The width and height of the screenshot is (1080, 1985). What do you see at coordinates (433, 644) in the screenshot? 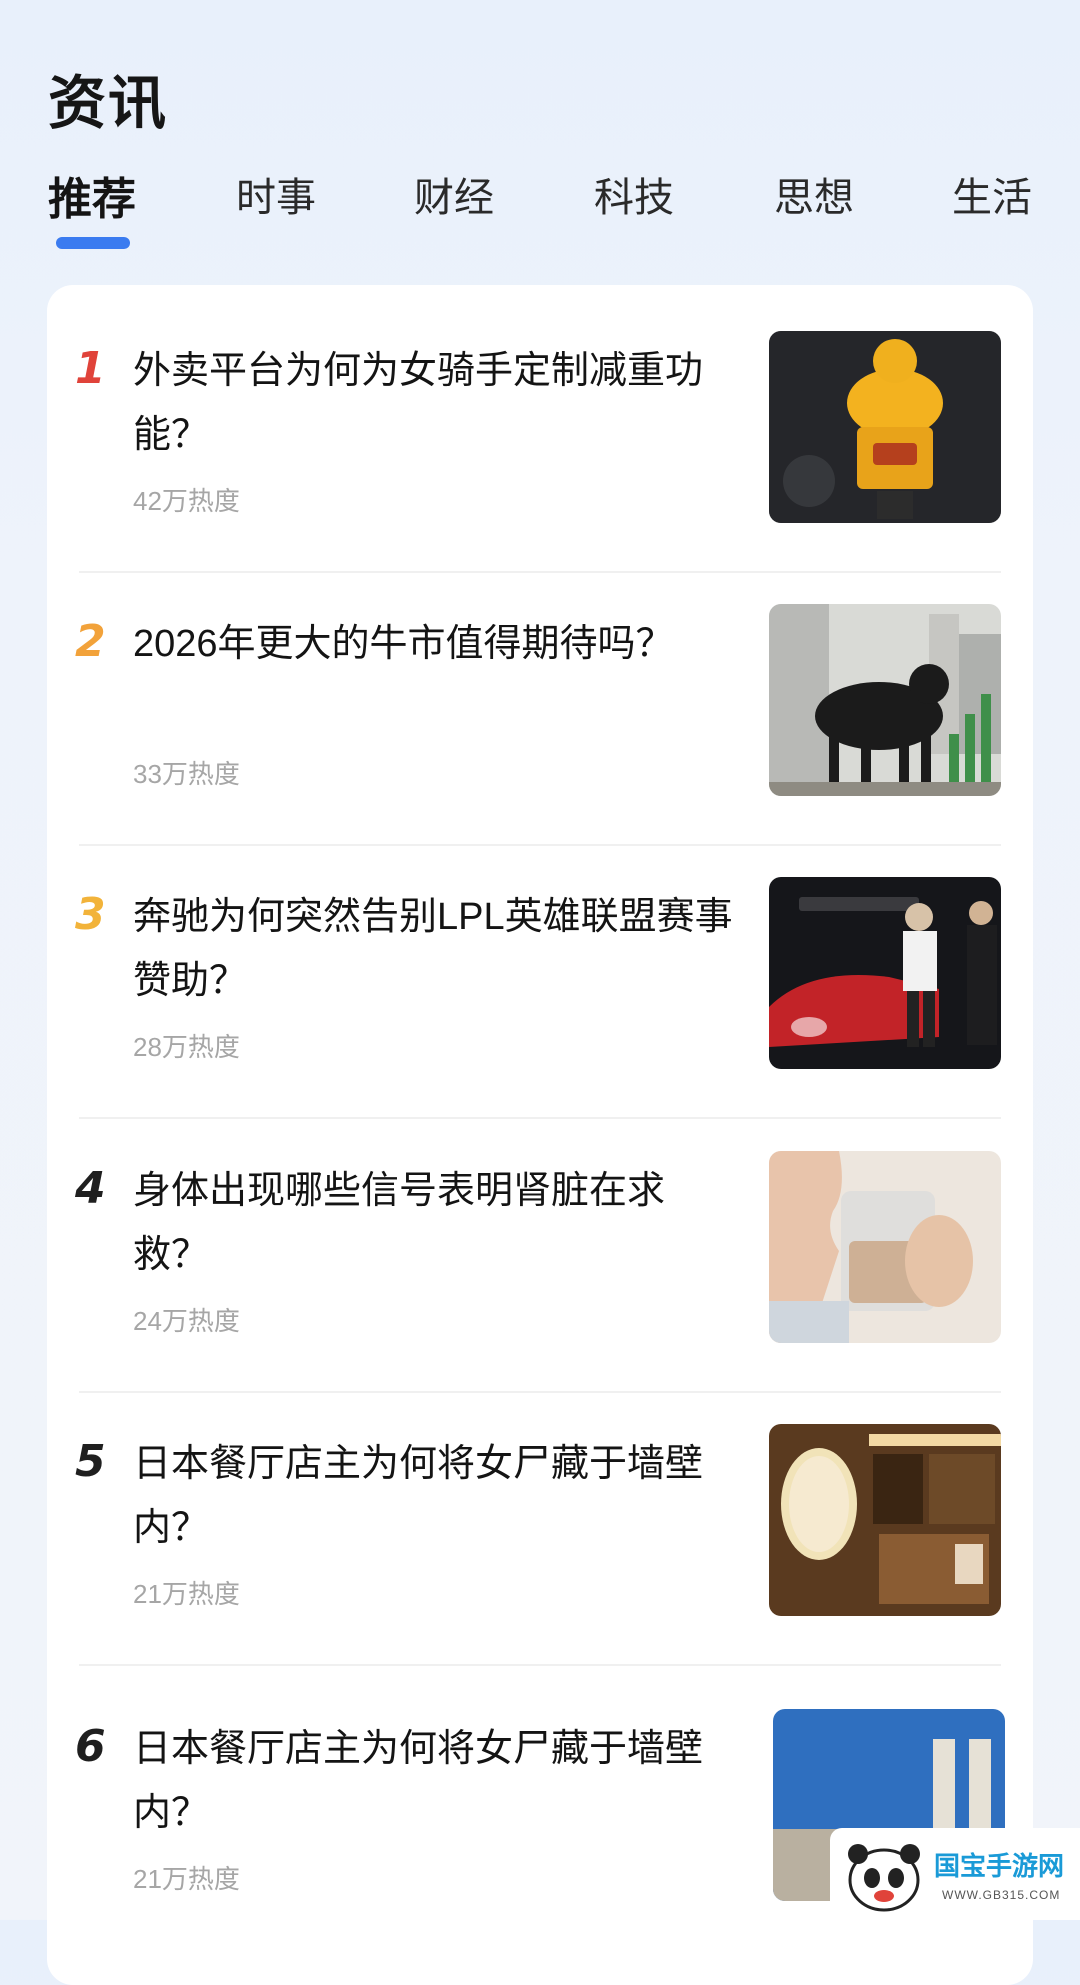
I see `news-headline: 2026年更大的牛市值得期待吗？` at bounding box center [433, 644].